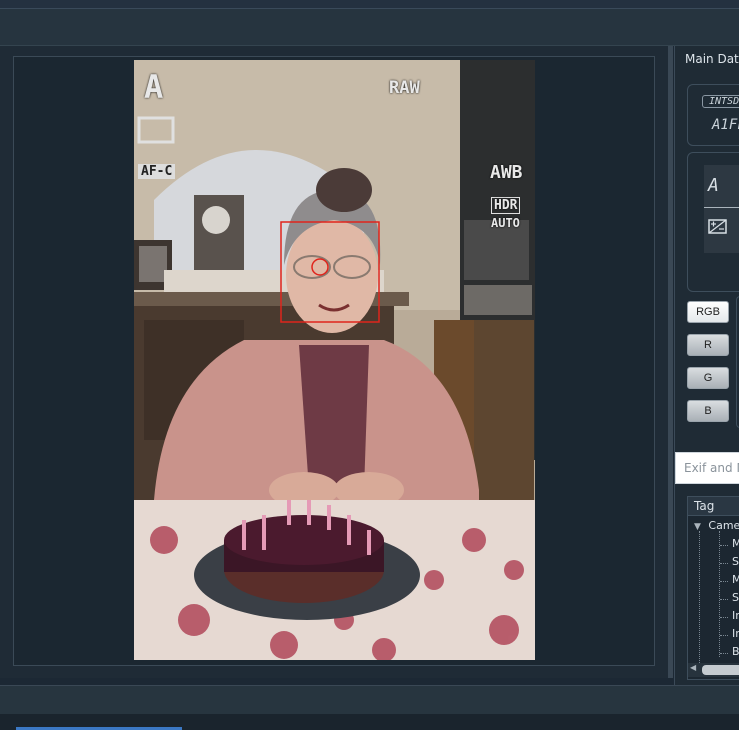  What do you see at coordinates (154, 87) in the screenshot?
I see `osd-mode: A` at bounding box center [154, 87].